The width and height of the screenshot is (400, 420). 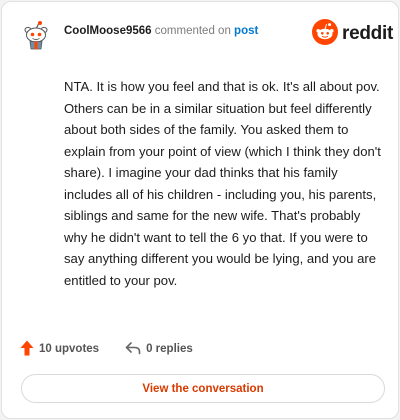 I want to click on byline-verb: commented on, so click(x=192, y=31).